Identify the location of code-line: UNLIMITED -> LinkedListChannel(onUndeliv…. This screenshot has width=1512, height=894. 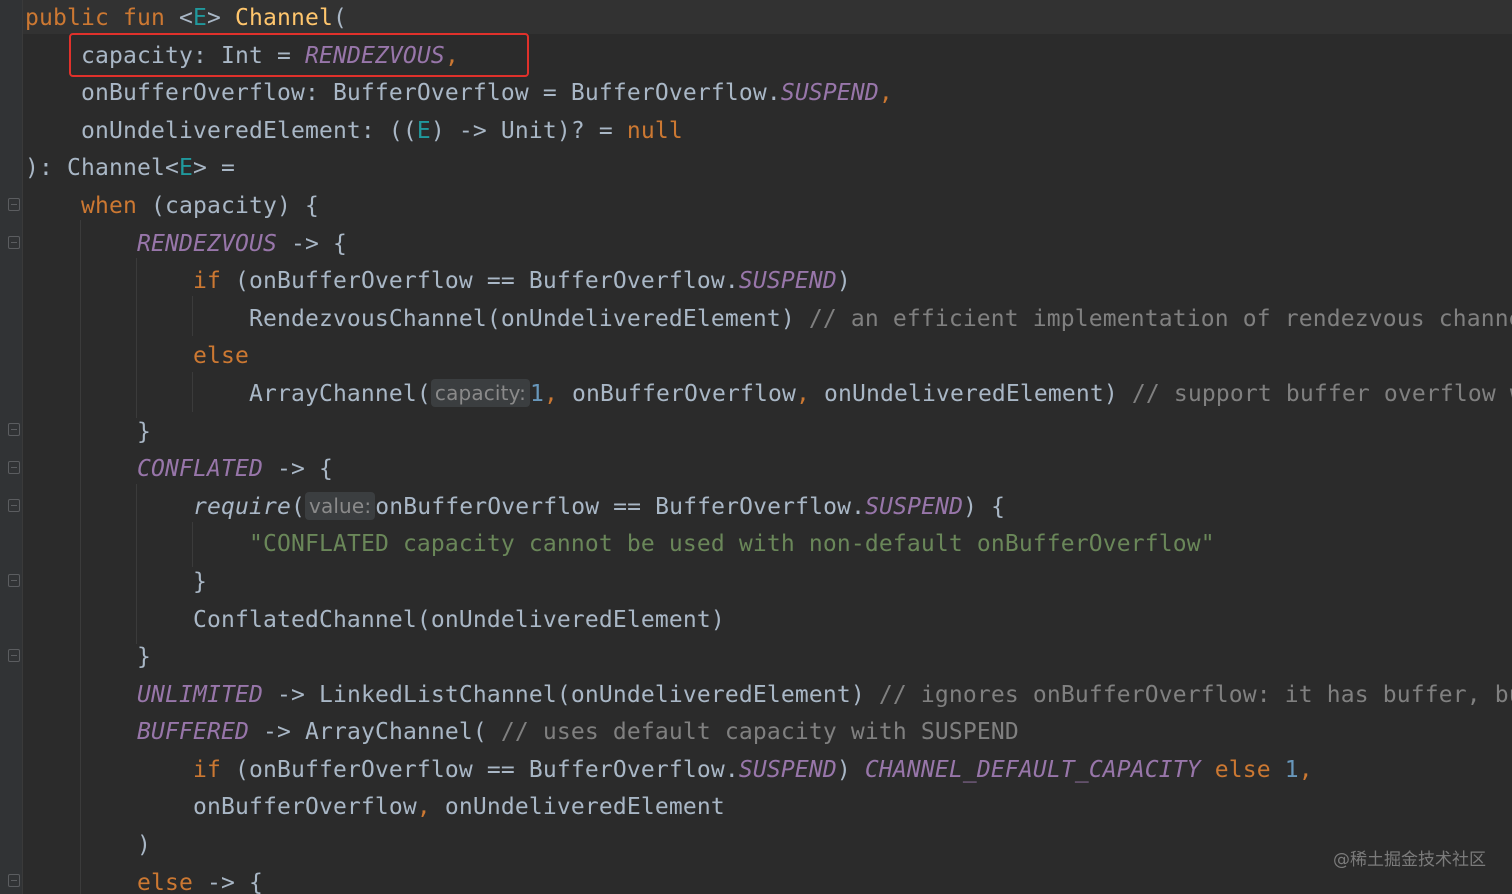
(768, 696).